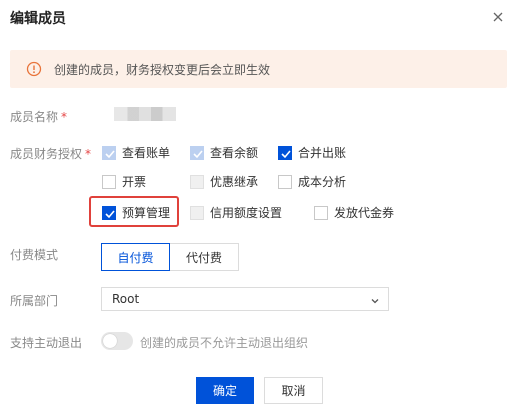  I want to click on department-label: 所属部门, so click(34, 301).